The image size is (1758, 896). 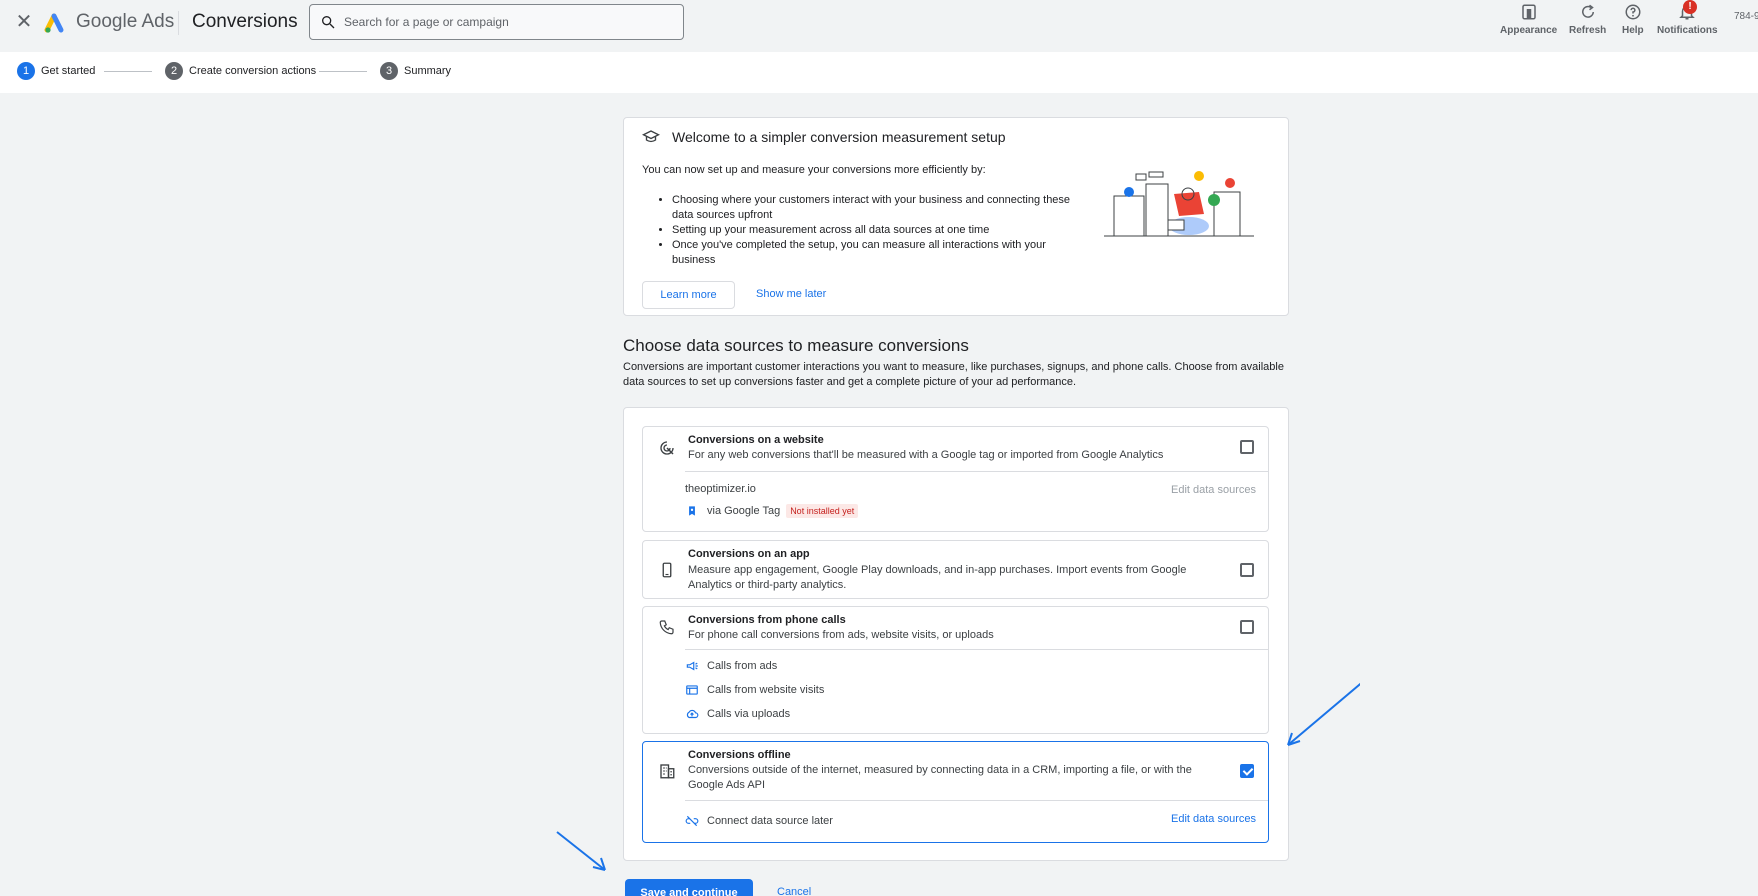 What do you see at coordinates (822, 511) in the screenshot?
I see `status-badge: Not installed yet` at bounding box center [822, 511].